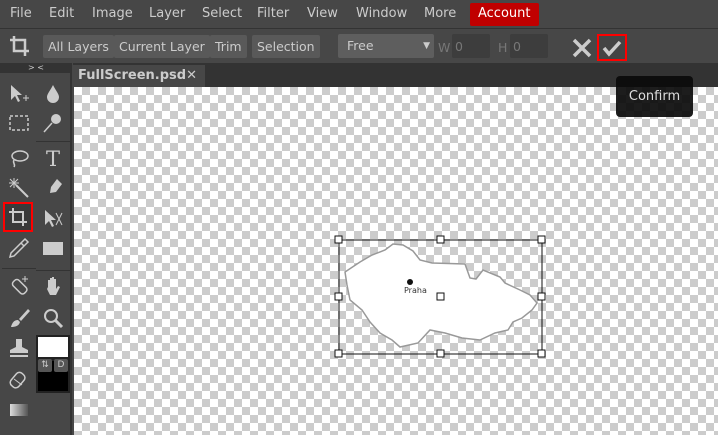  I want to click on current-layer-button: Current Layer, so click(162, 46).